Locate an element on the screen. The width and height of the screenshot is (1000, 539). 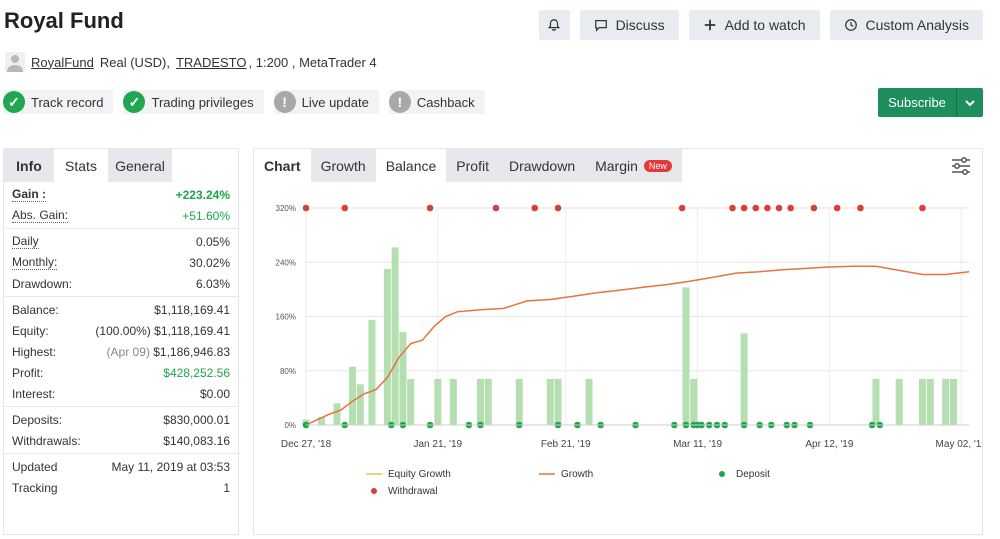
x-tick-label: Apr 12, '19 is located at coordinates (829, 444).